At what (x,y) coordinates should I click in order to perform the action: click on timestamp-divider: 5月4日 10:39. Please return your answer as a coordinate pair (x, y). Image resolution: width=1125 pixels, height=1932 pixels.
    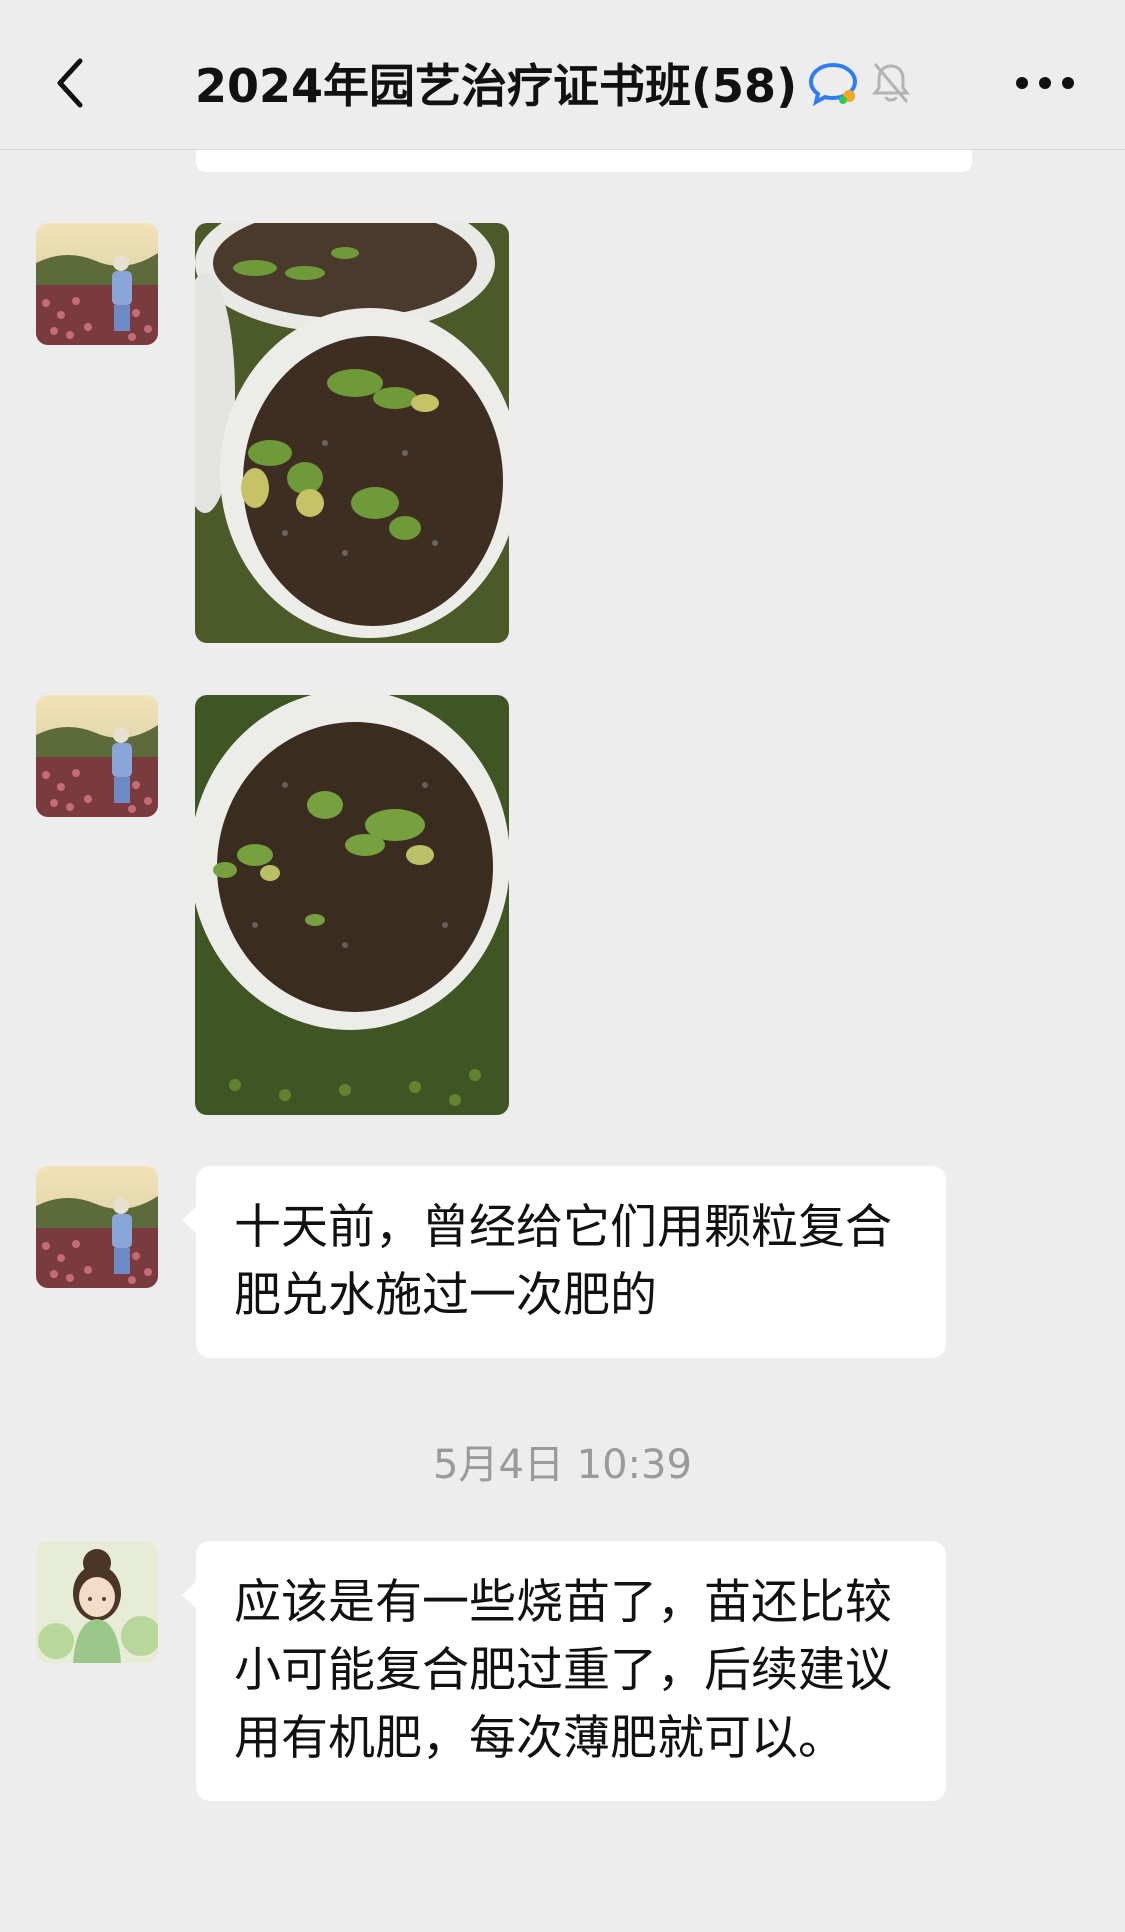
    Looking at the image, I should click on (562, 1465).